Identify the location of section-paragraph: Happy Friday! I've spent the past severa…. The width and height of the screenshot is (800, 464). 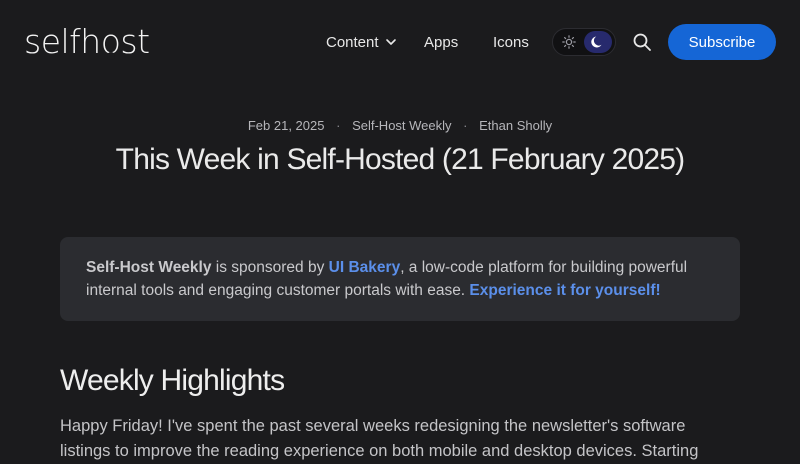
(379, 438).